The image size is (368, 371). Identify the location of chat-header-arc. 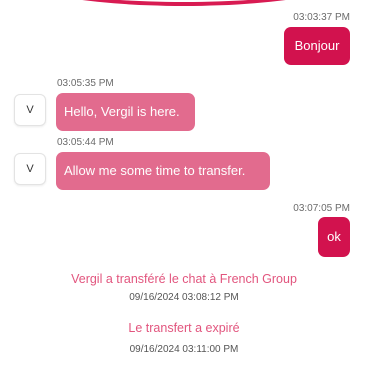
(184, 3).